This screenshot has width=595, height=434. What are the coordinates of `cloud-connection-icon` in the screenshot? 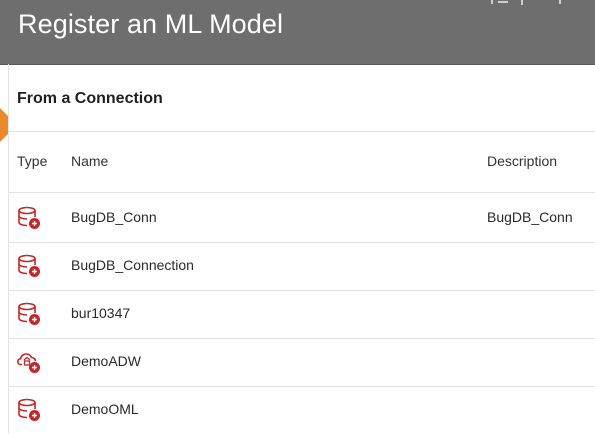 It's located at (28, 362).